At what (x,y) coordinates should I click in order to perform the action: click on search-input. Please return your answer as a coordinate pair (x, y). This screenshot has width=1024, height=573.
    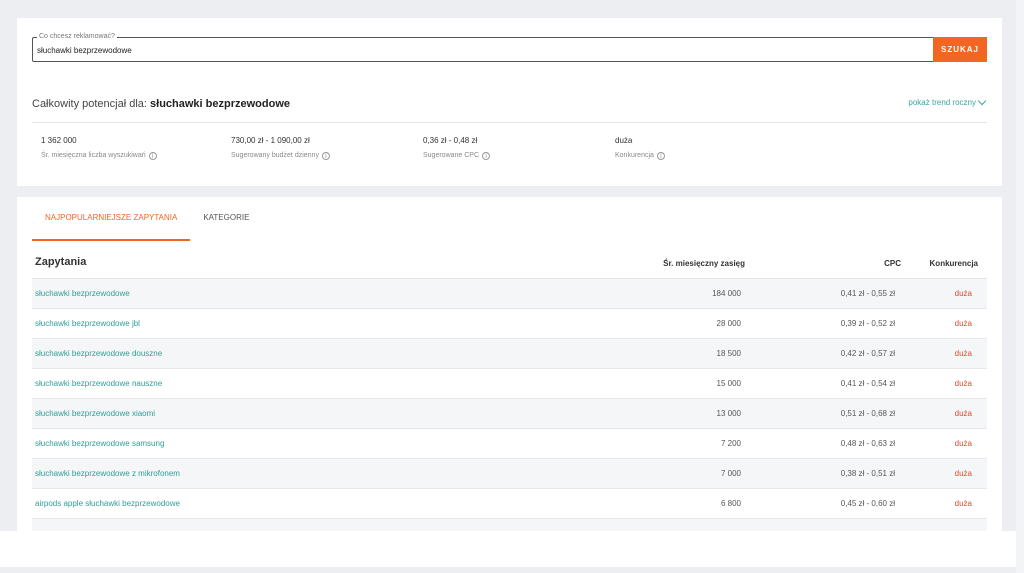
    Looking at the image, I should click on (477, 50).